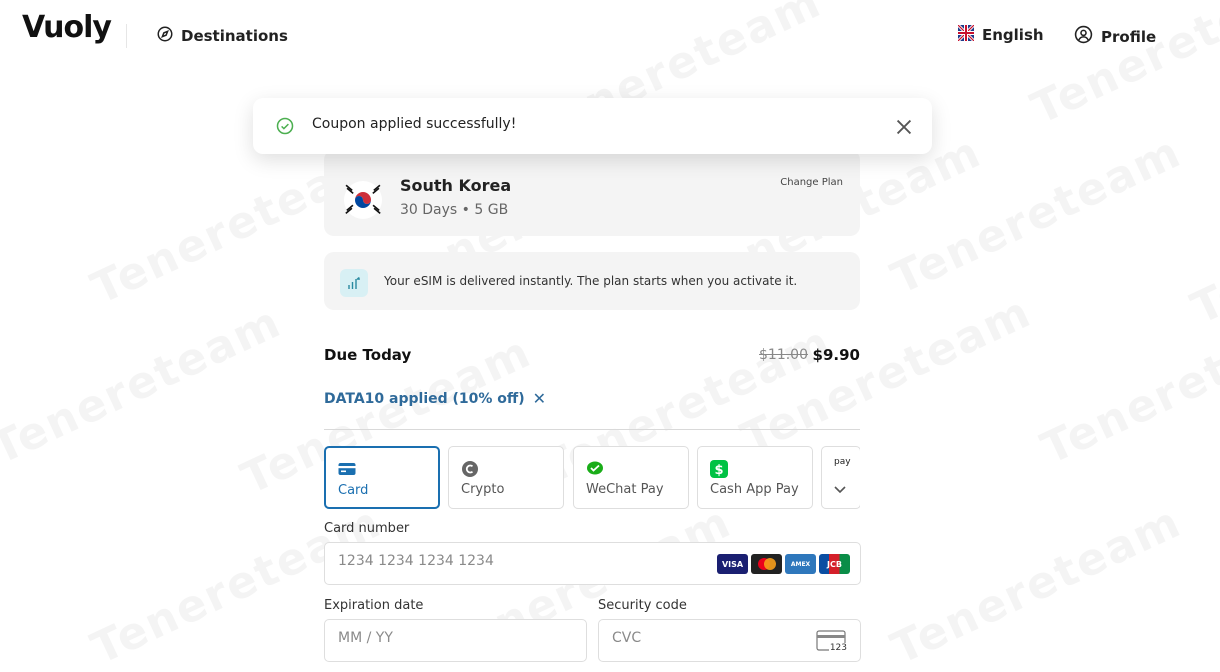 Image resolution: width=1220 pixels, height=672 pixels. I want to click on south-korea-flag-icon, so click(363, 202).